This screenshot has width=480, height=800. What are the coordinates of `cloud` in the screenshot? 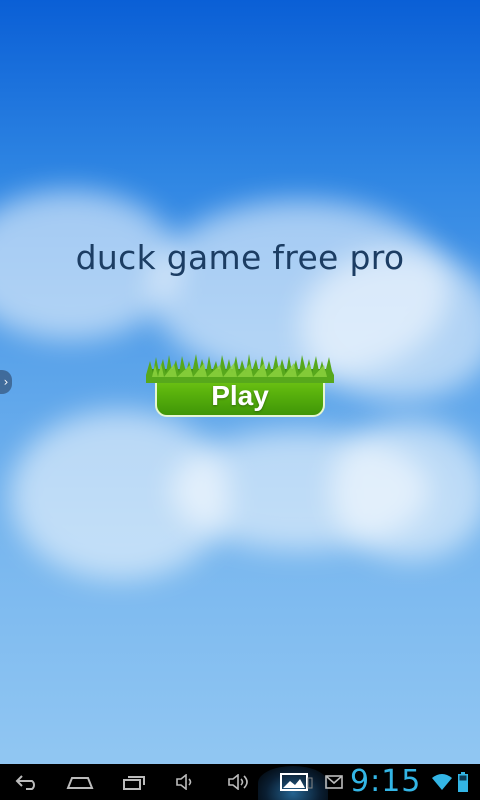 It's located at (405, 490).